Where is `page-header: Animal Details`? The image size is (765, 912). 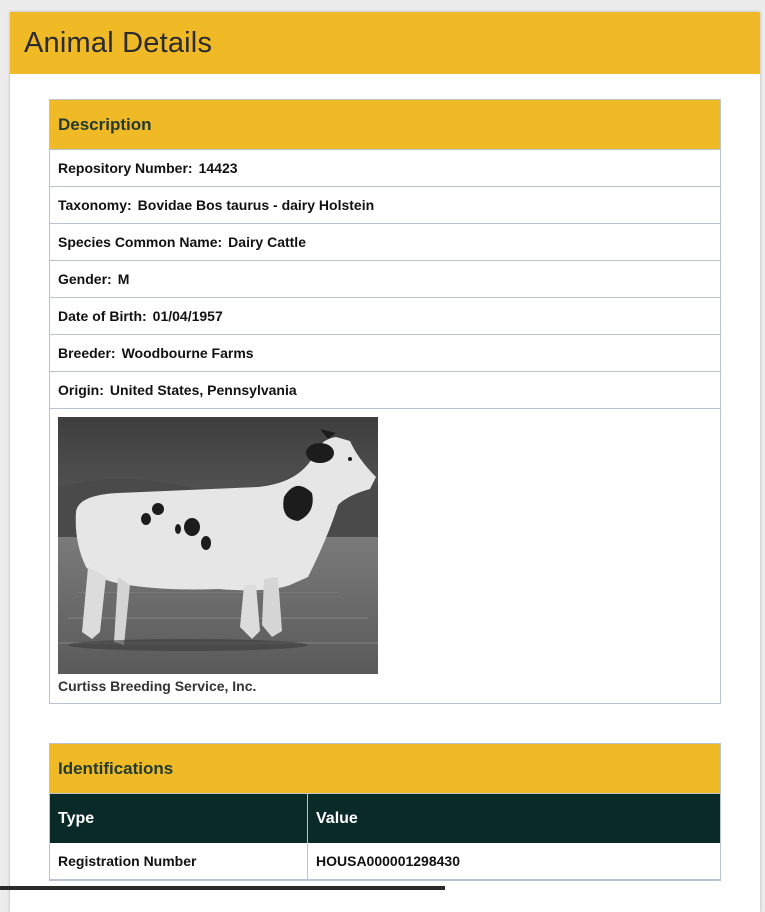
page-header: Animal Details is located at coordinates (385, 43).